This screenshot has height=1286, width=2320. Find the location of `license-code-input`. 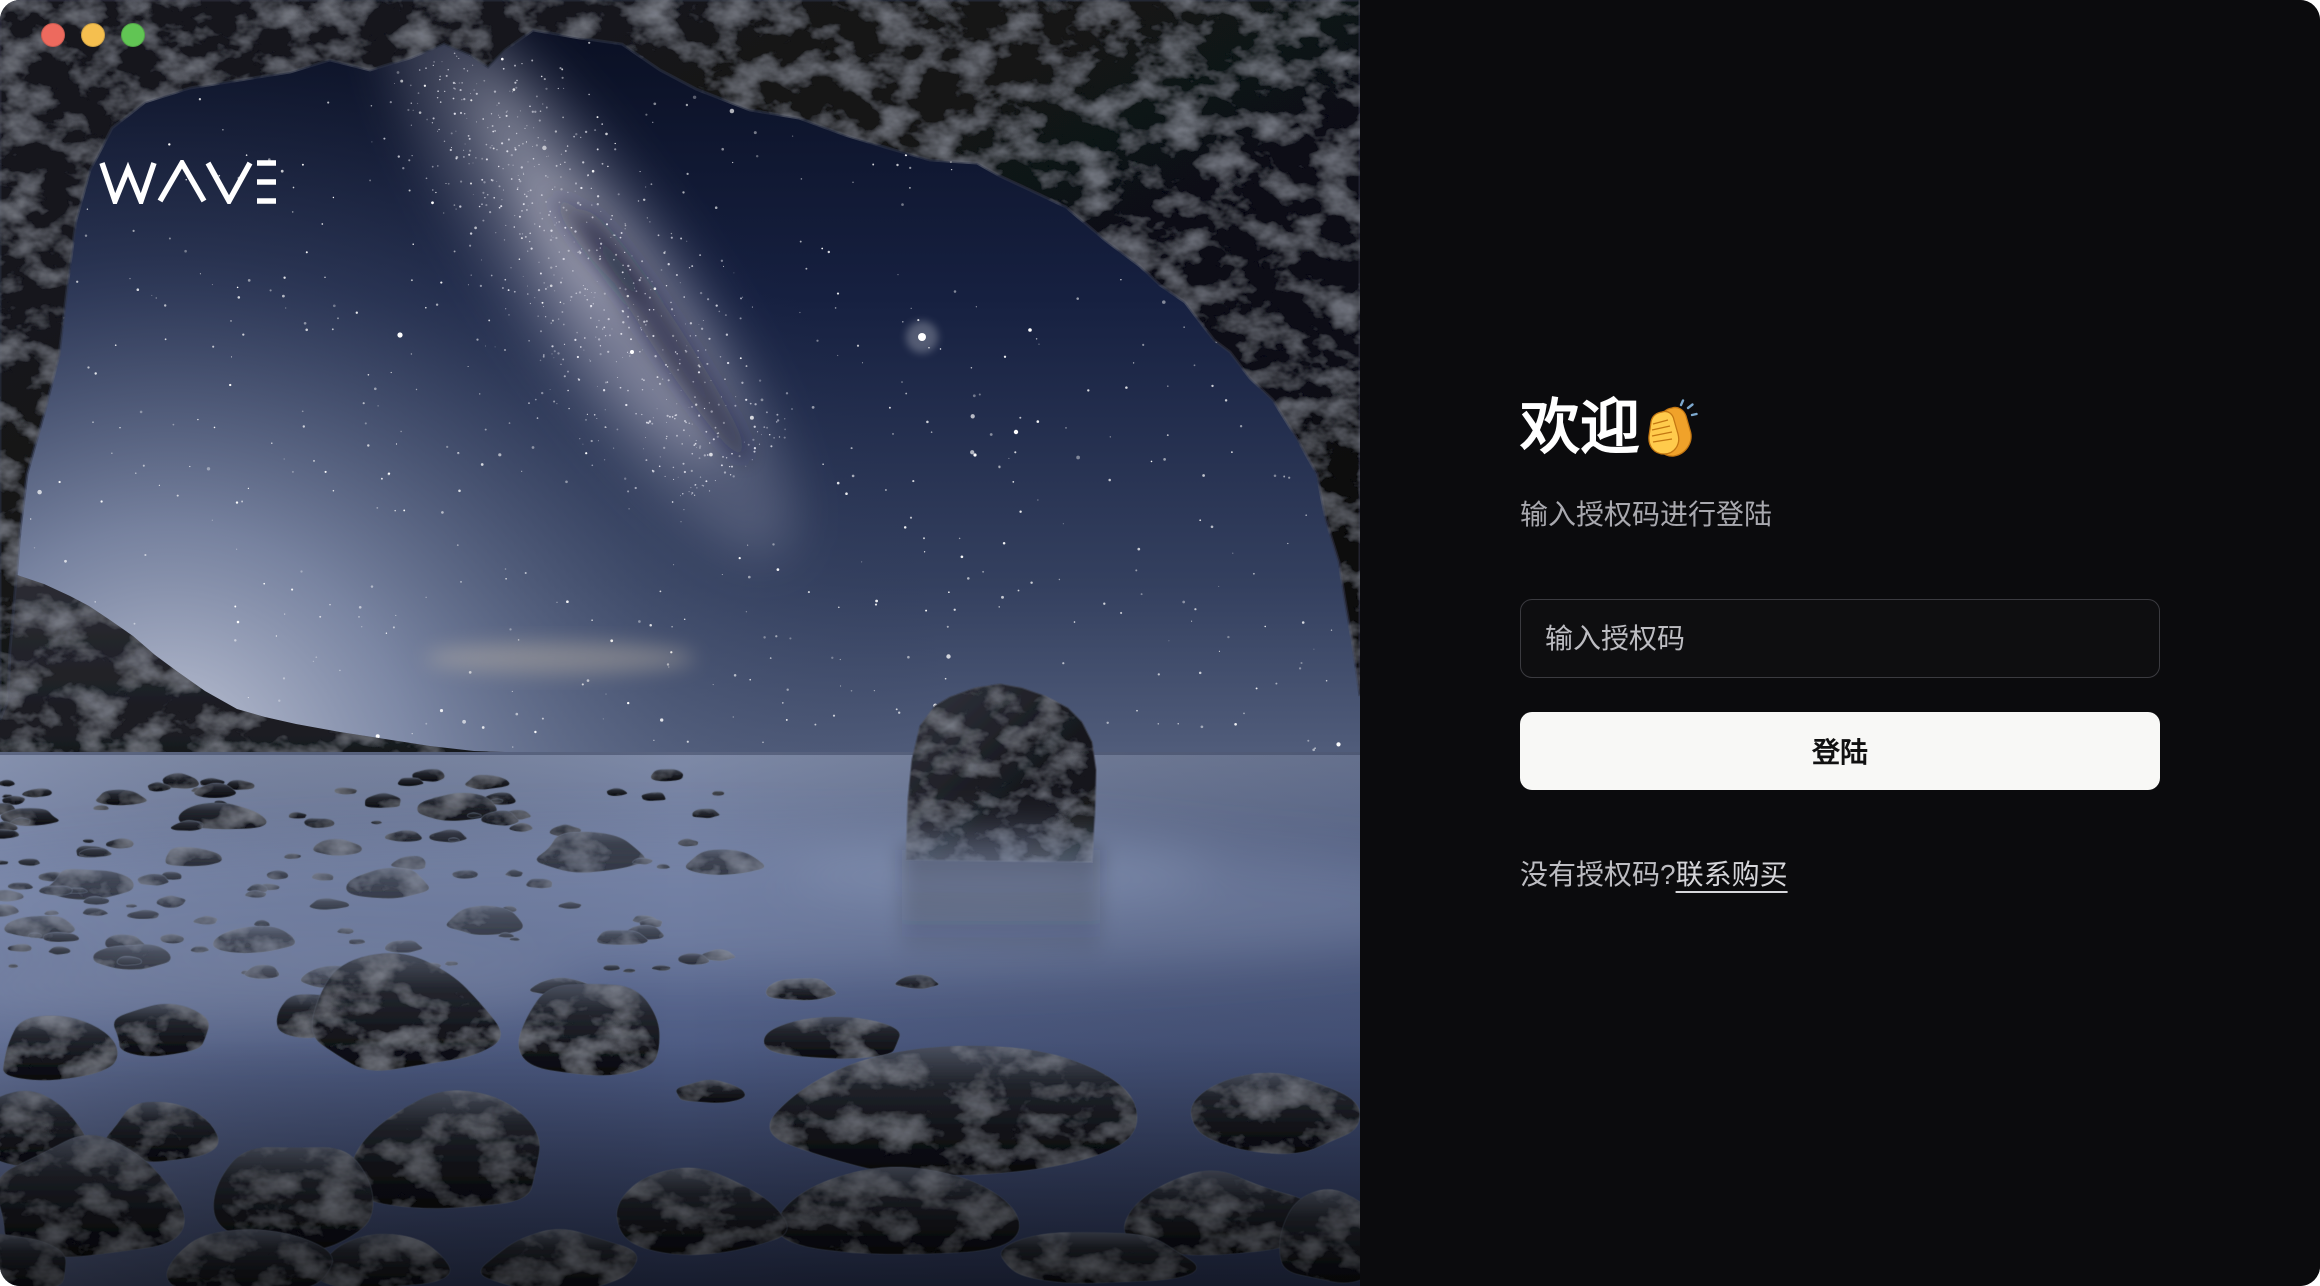

license-code-input is located at coordinates (1840, 638).